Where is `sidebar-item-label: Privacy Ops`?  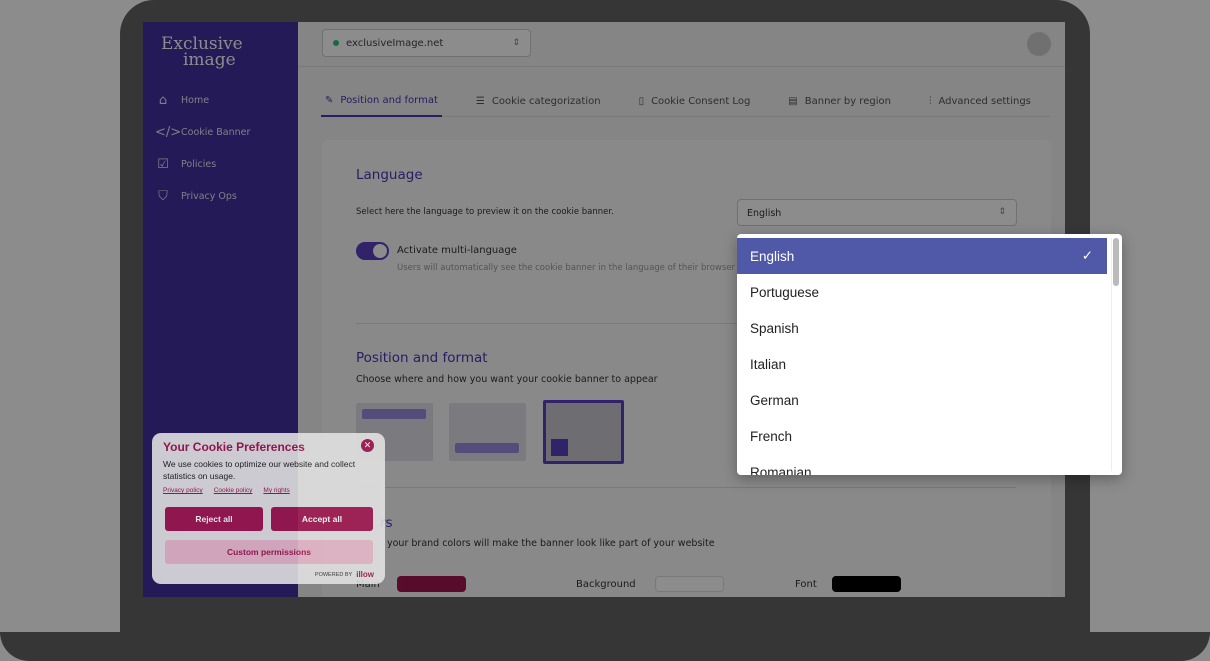
sidebar-item-label: Privacy Ops is located at coordinates (209, 196).